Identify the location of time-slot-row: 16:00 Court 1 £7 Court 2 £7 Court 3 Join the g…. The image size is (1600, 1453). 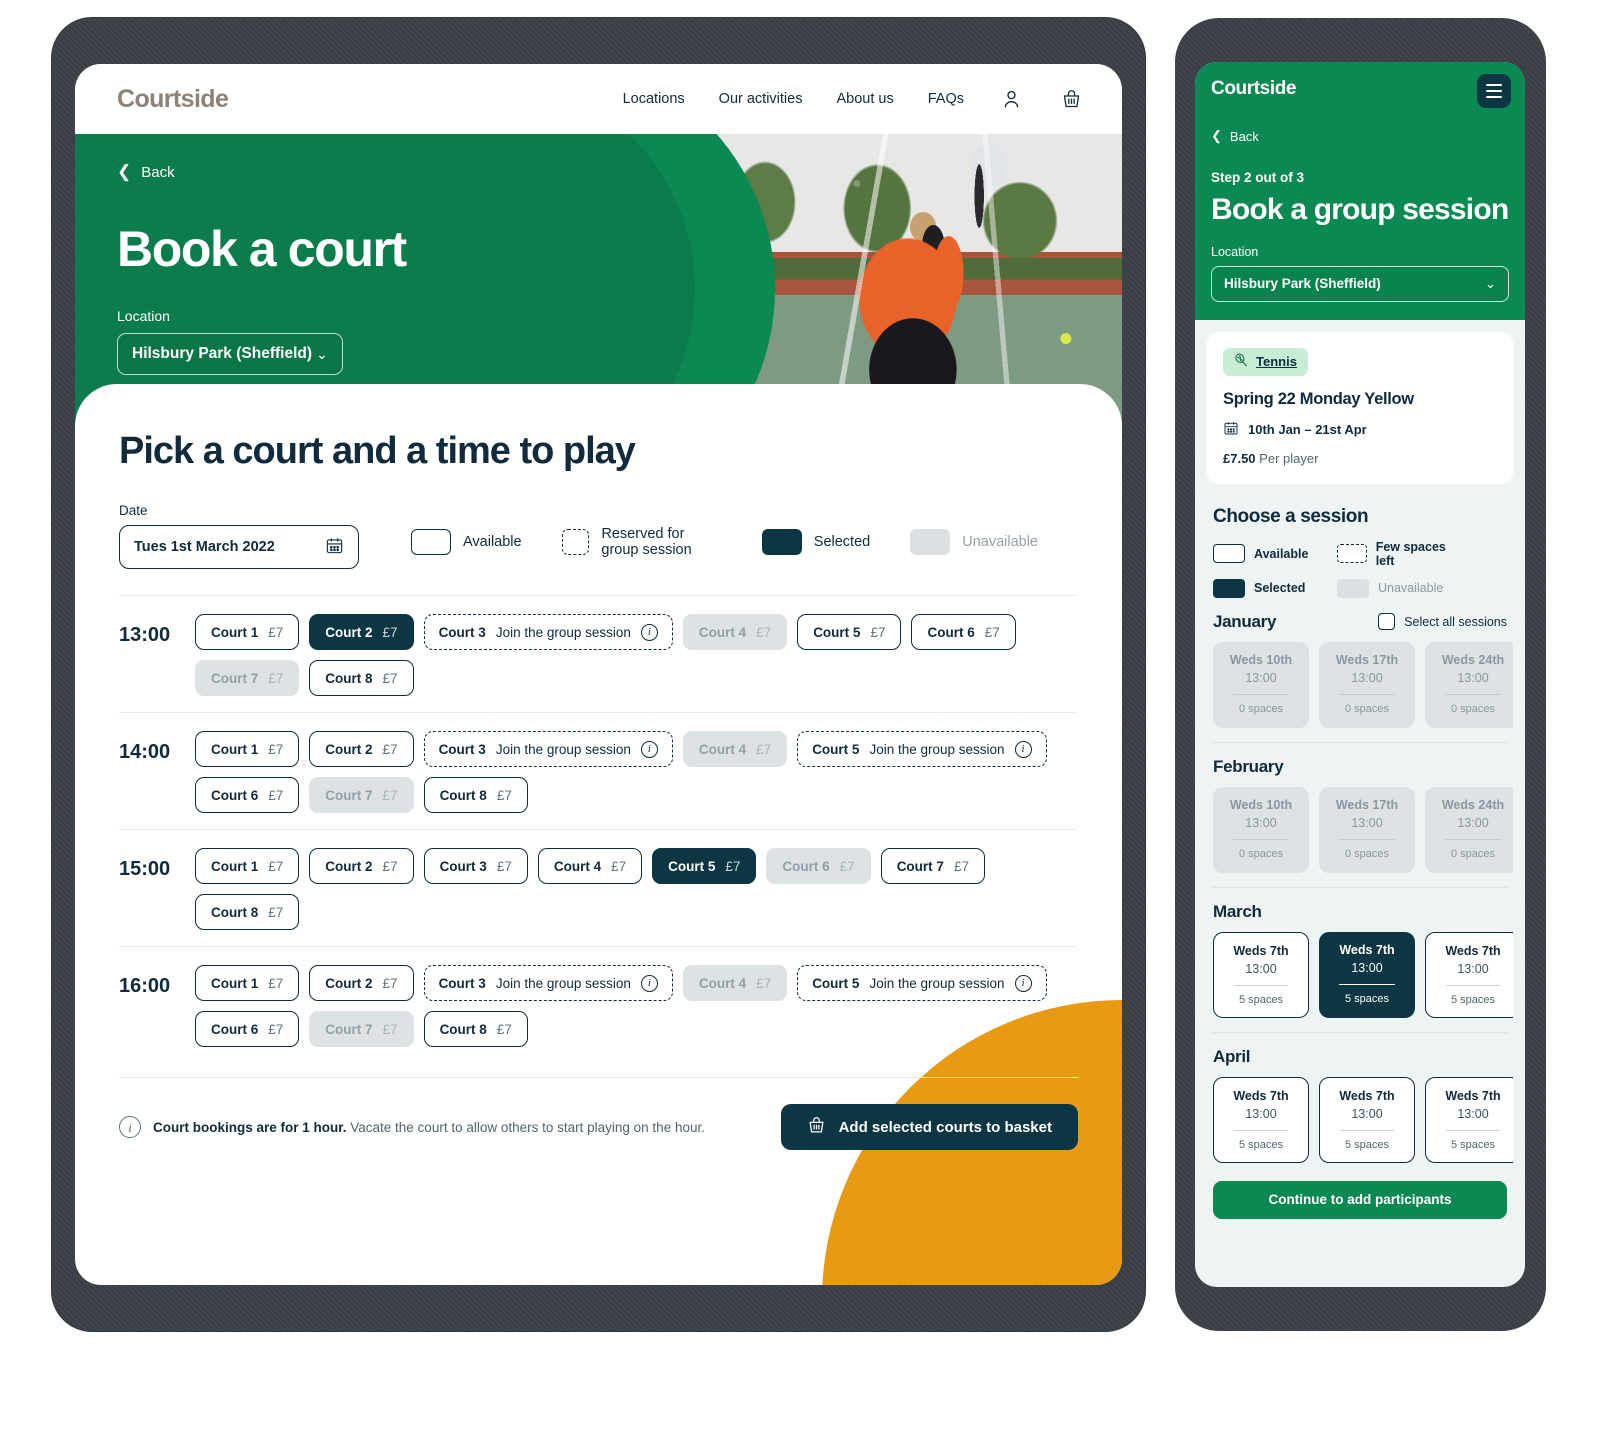
(598, 1004).